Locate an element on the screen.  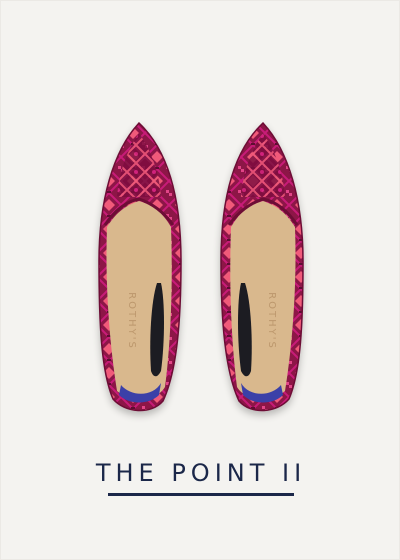
title-underline is located at coordinates (201, 494).